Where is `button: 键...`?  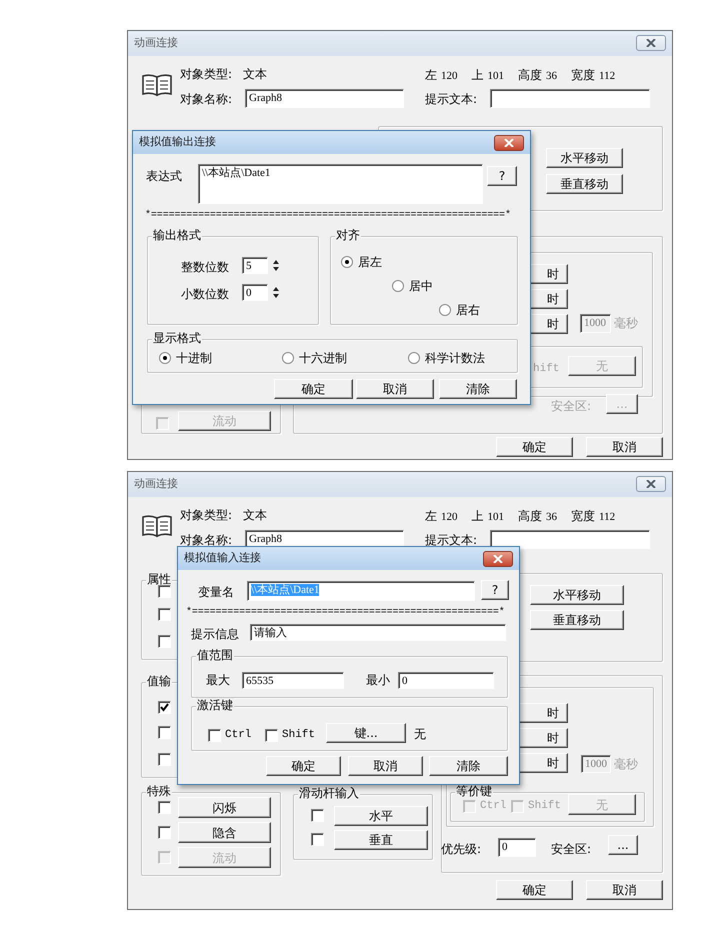 button: 键... is located at coordinates (366, 733).